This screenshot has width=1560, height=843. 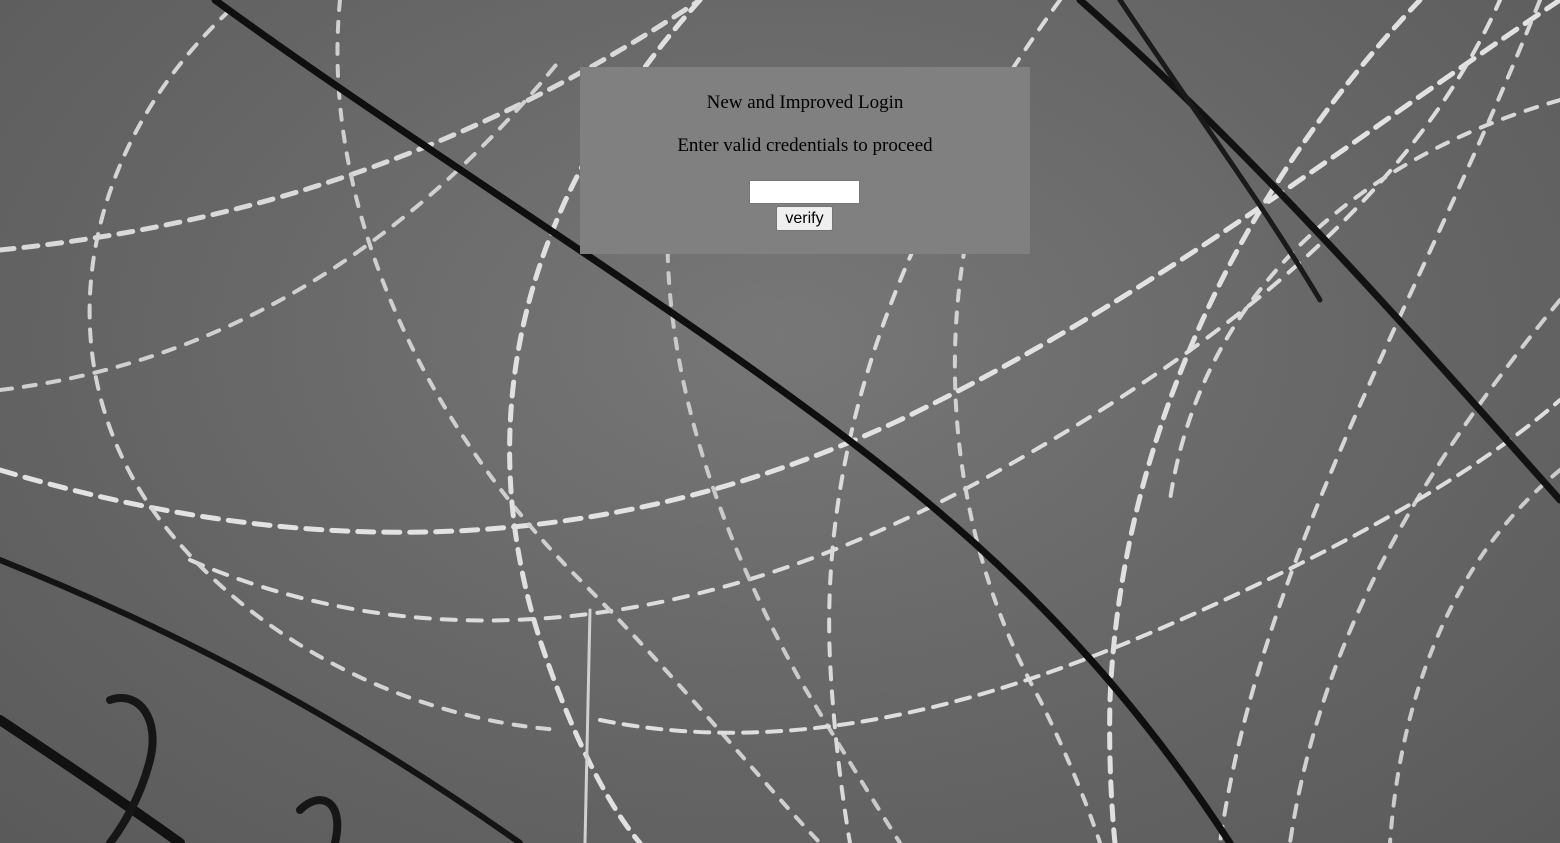 What do you see at coordinates (805, 145) in the screenshot?
I see `login-subtitle: Enter valid credentials to proceed` at bounding box center [805, 145].